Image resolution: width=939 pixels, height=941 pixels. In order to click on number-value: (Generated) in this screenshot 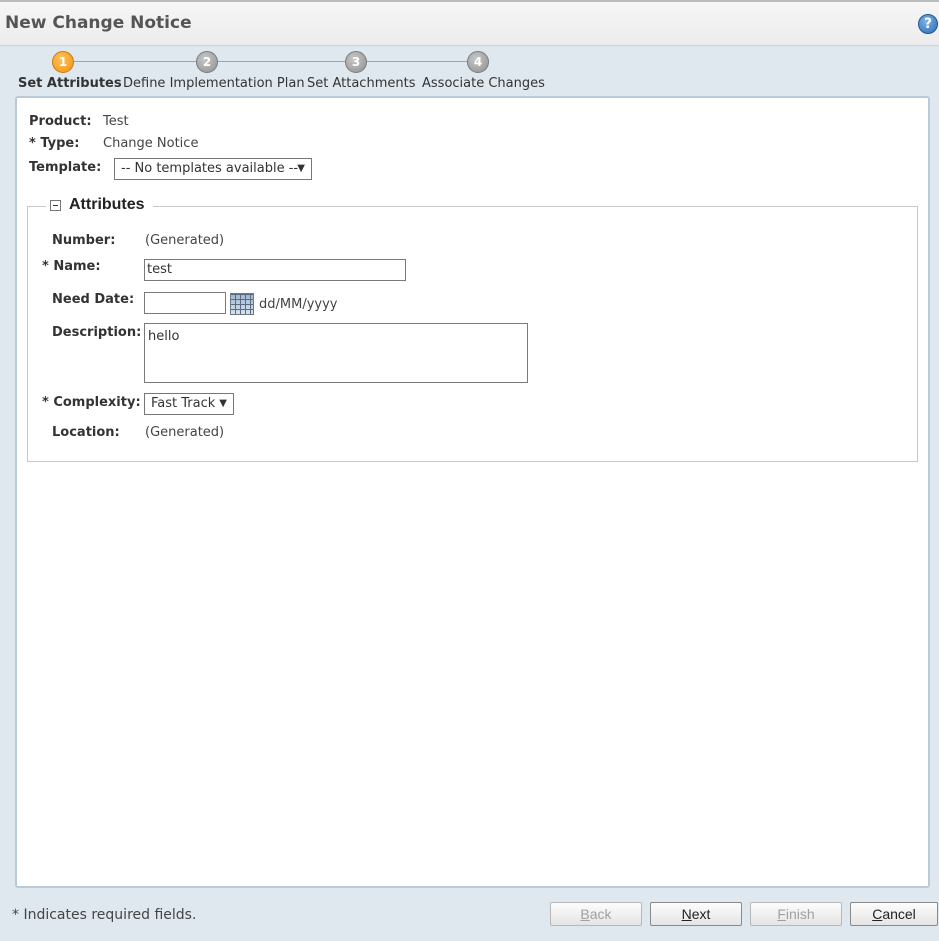, I will do `click(185, 240)`.